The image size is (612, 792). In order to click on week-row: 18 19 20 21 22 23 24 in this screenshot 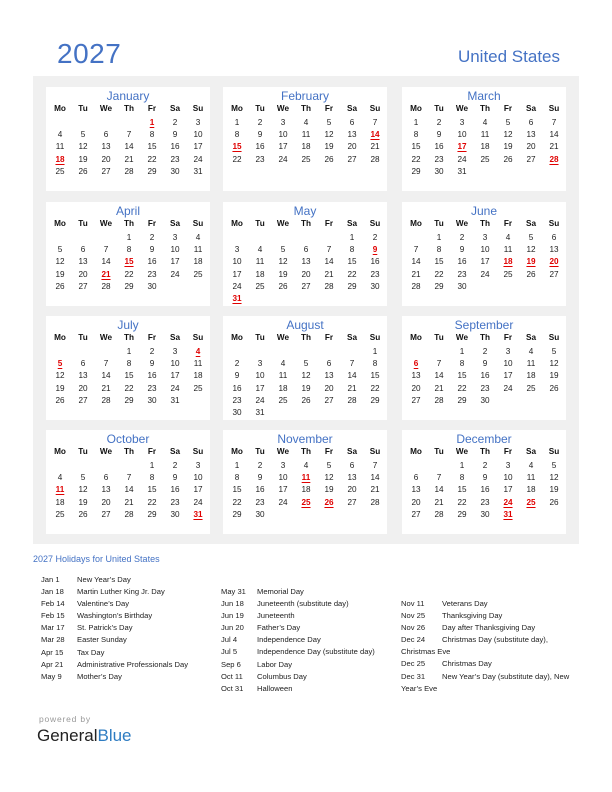, I will do `click(128, 161)`.